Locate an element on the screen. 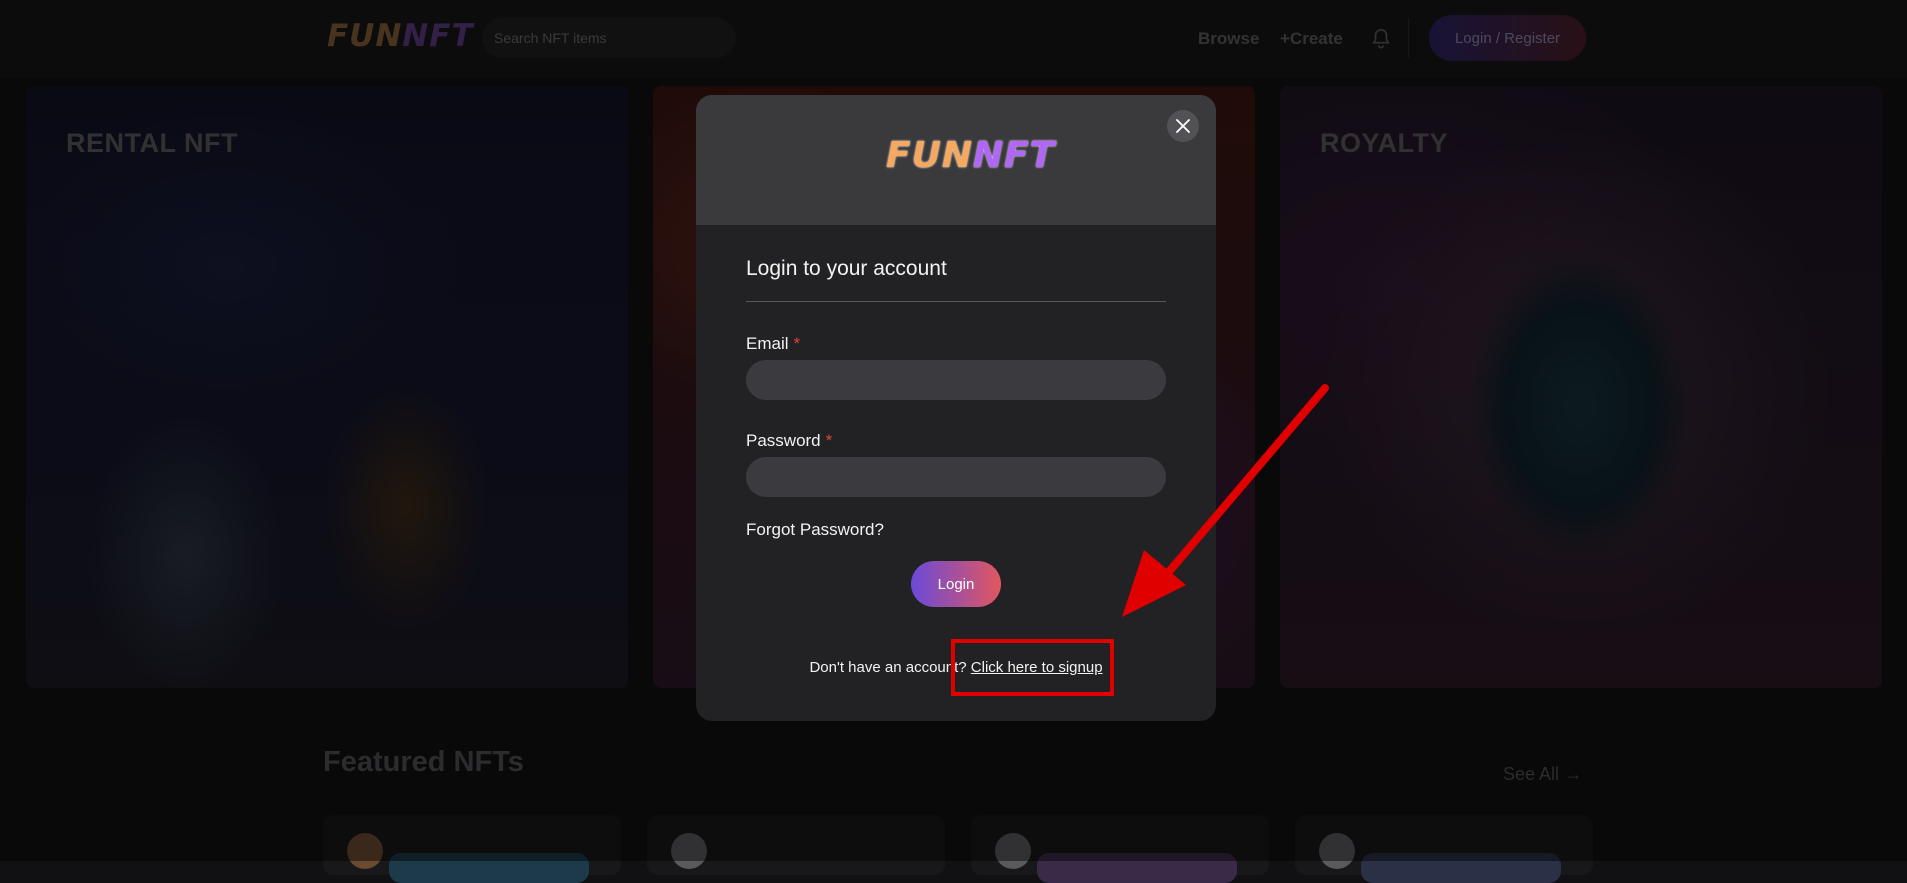 Image resolution: width=1907 pixels, height=883 pixels. login-button: Login is located at coordinates (956, 584).